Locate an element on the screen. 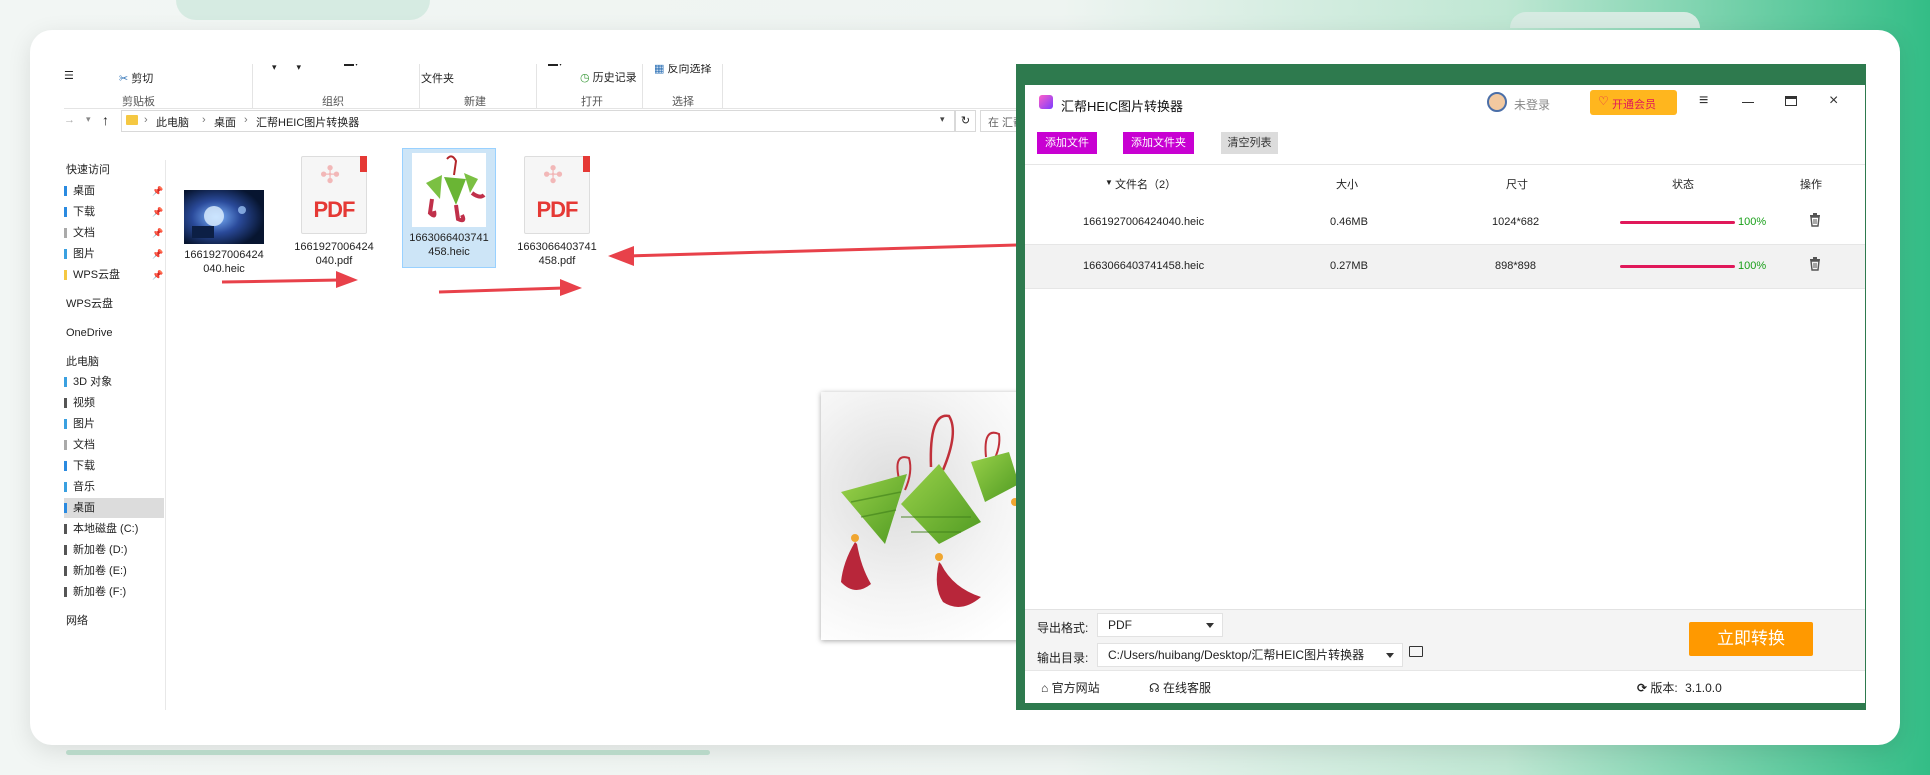  sidebar-item: 桌面 📌 is located at coordinates (114, 191).